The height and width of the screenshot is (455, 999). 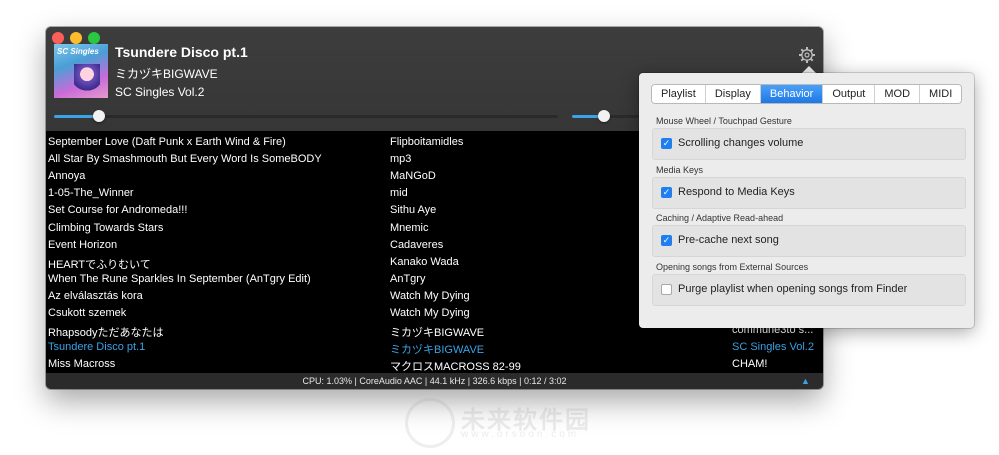 I want to click on playlist-row: Miss Macross マクロスMACROSS 82-99 CHAM!, so click(x=434, y=364).